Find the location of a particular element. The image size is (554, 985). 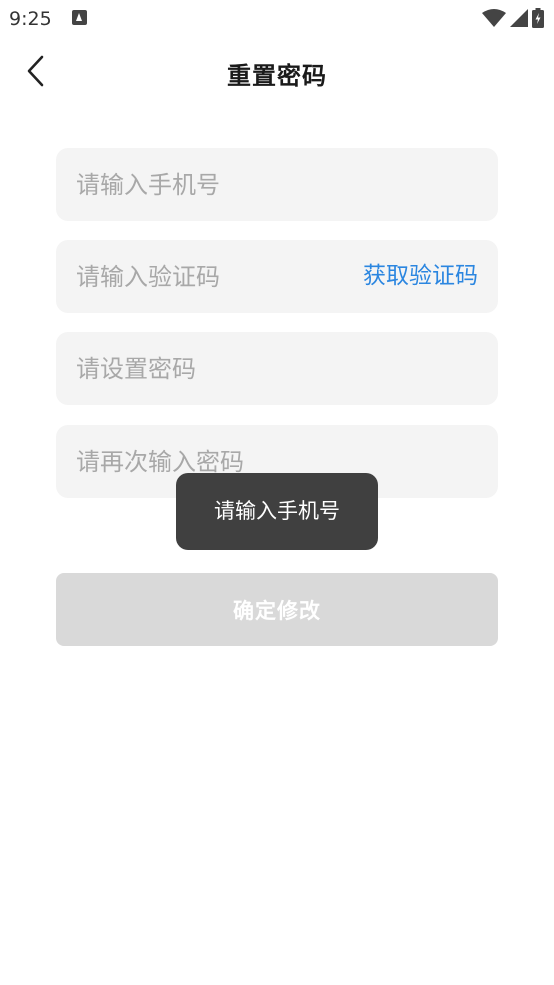

verification-code-field: 获取验证码 is located at coordinates (277, 276).